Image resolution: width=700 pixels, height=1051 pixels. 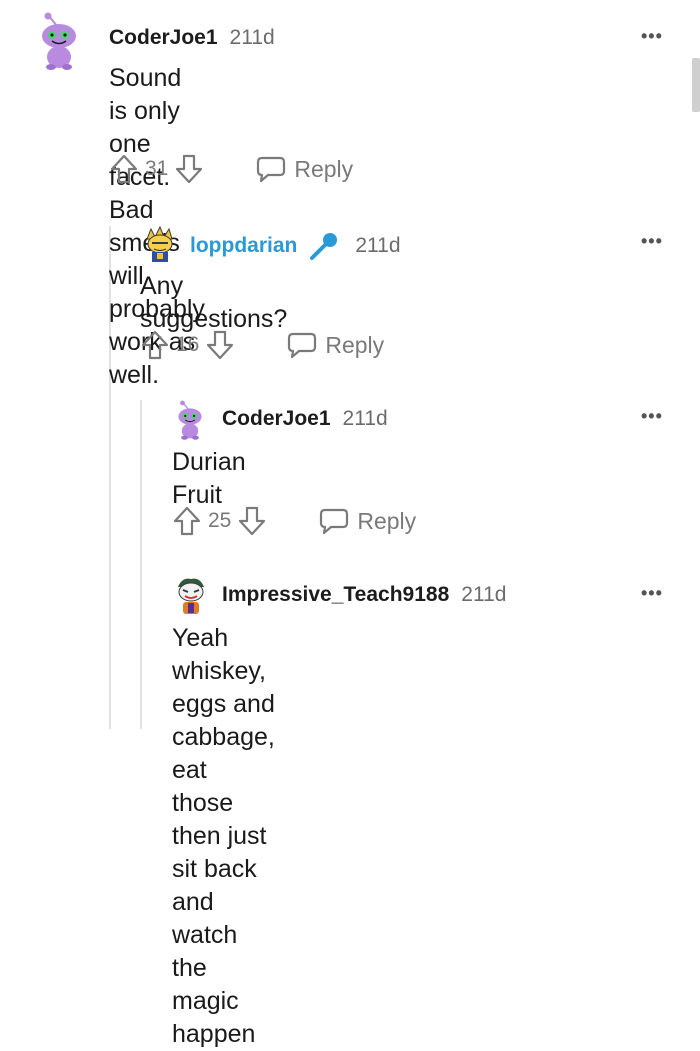 I want to click on comment-actions: 31 Reply, so click(x=231, y=169).